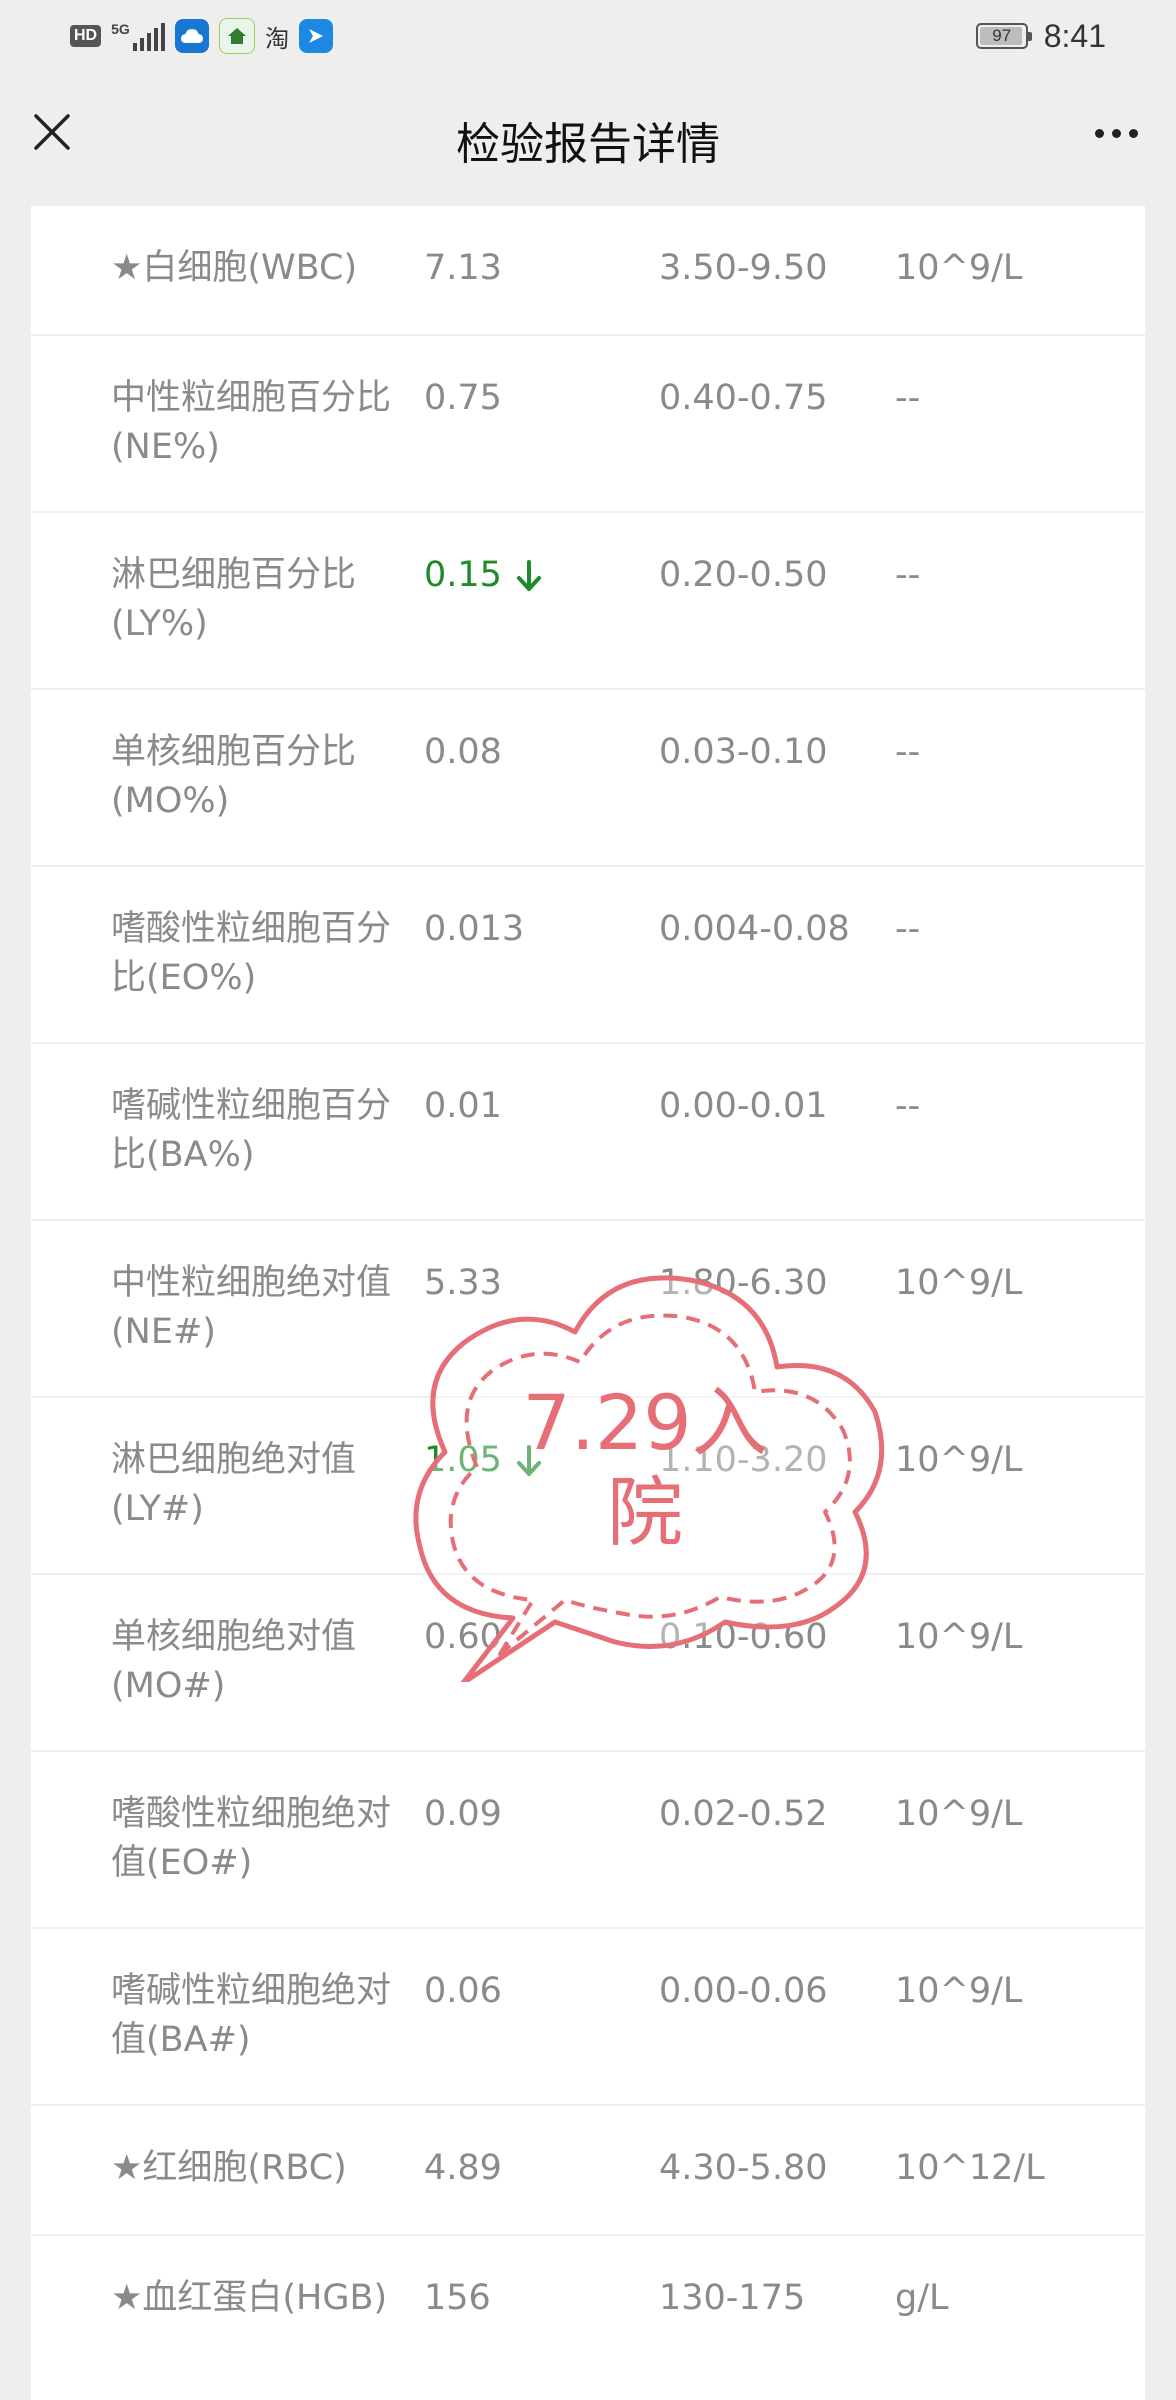 The image size is (1176, 2400). Describe the element at coordinates (463, 1991) in the screenshot. I see `test-value-text: 0.06` at that location.